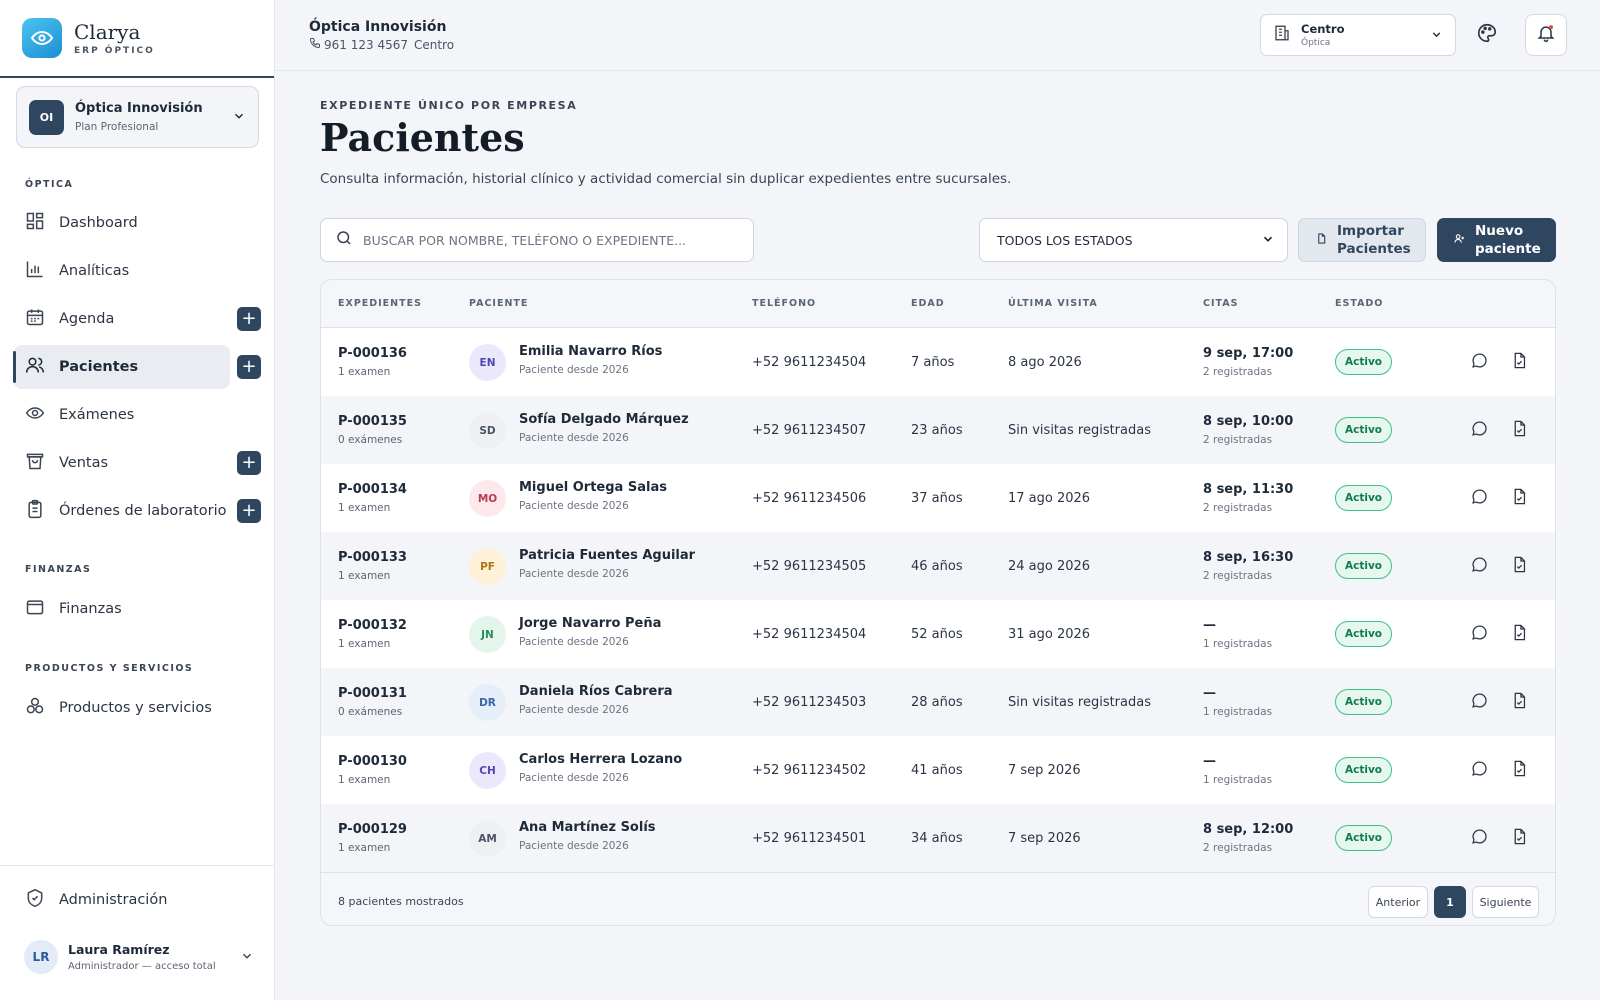 The image size is (1600, 1000). I want to click on column-header-ultima-visita: ÚLTIMA VISITA, so click(1053, 303).